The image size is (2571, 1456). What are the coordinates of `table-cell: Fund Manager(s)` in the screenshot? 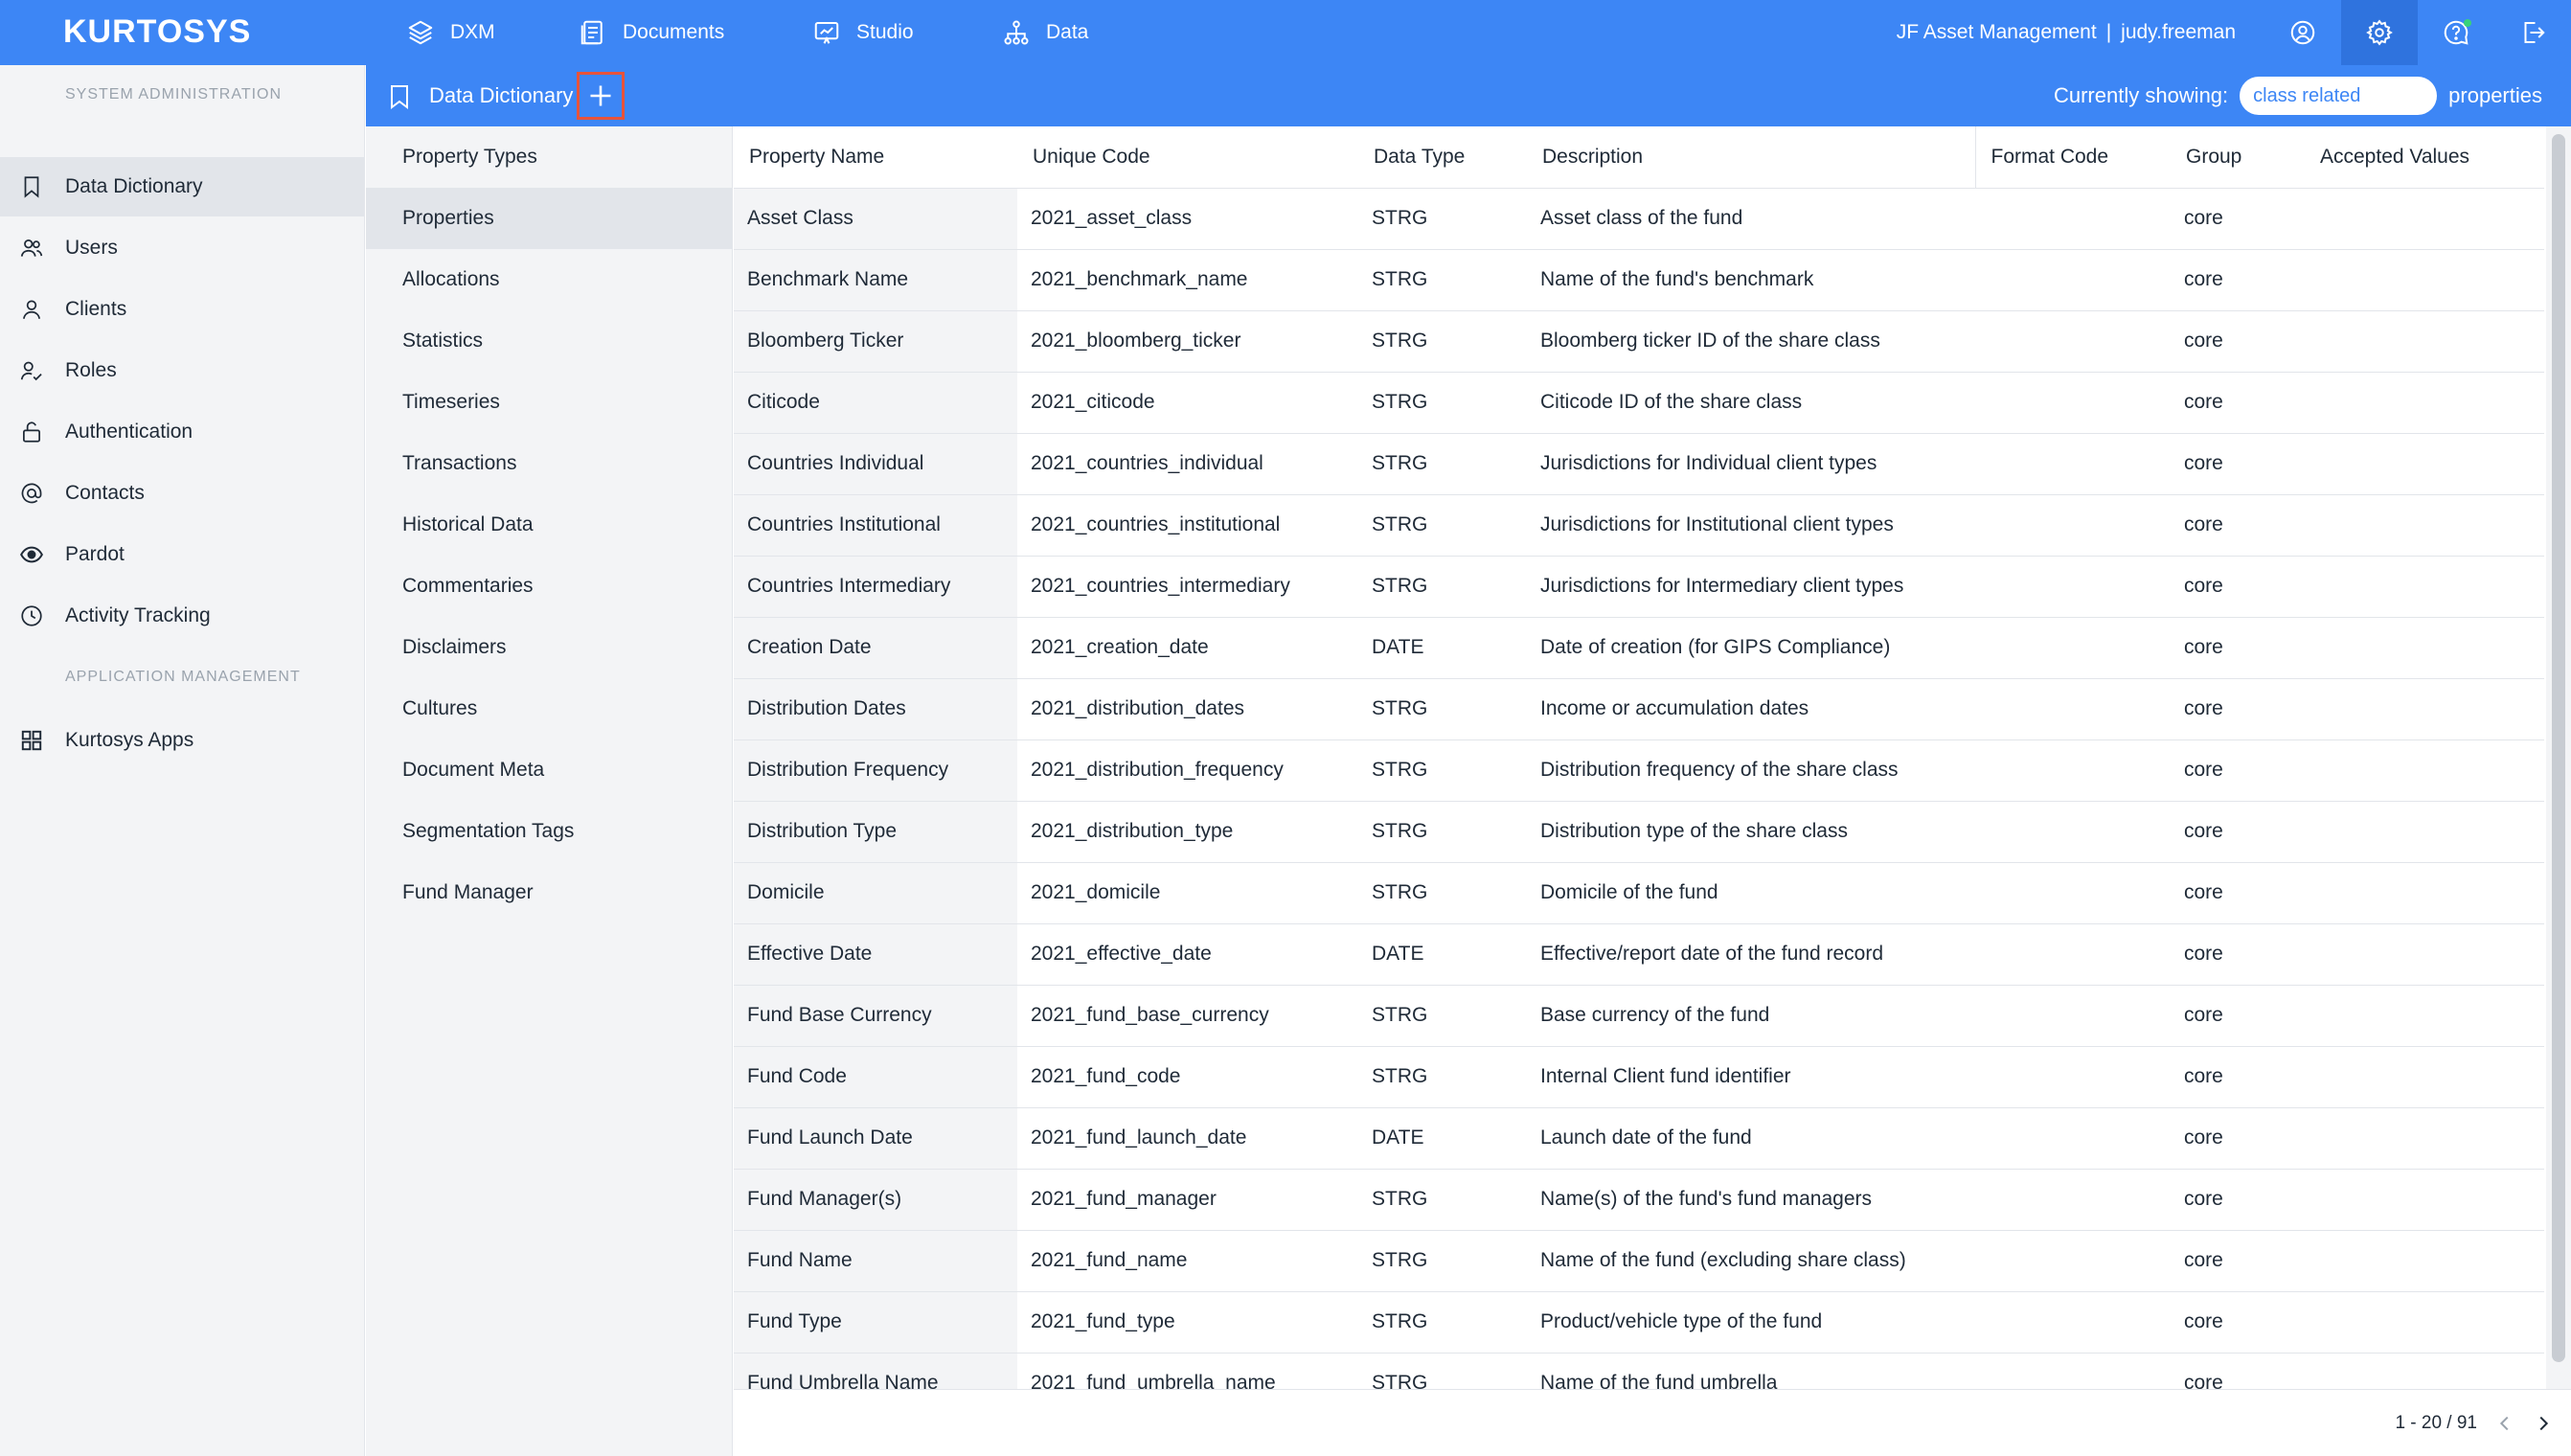 It's located at (875, 1200).